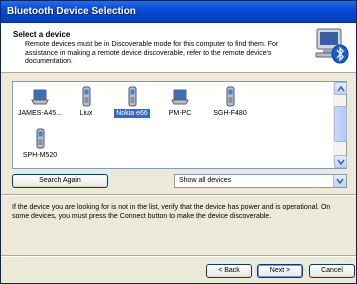 This screenshot has width=357, height=284. What do you see at coordinates (230, 113) in the screenshot?
I see `device-label: SGH-F480` at bounding box center [230, 113].